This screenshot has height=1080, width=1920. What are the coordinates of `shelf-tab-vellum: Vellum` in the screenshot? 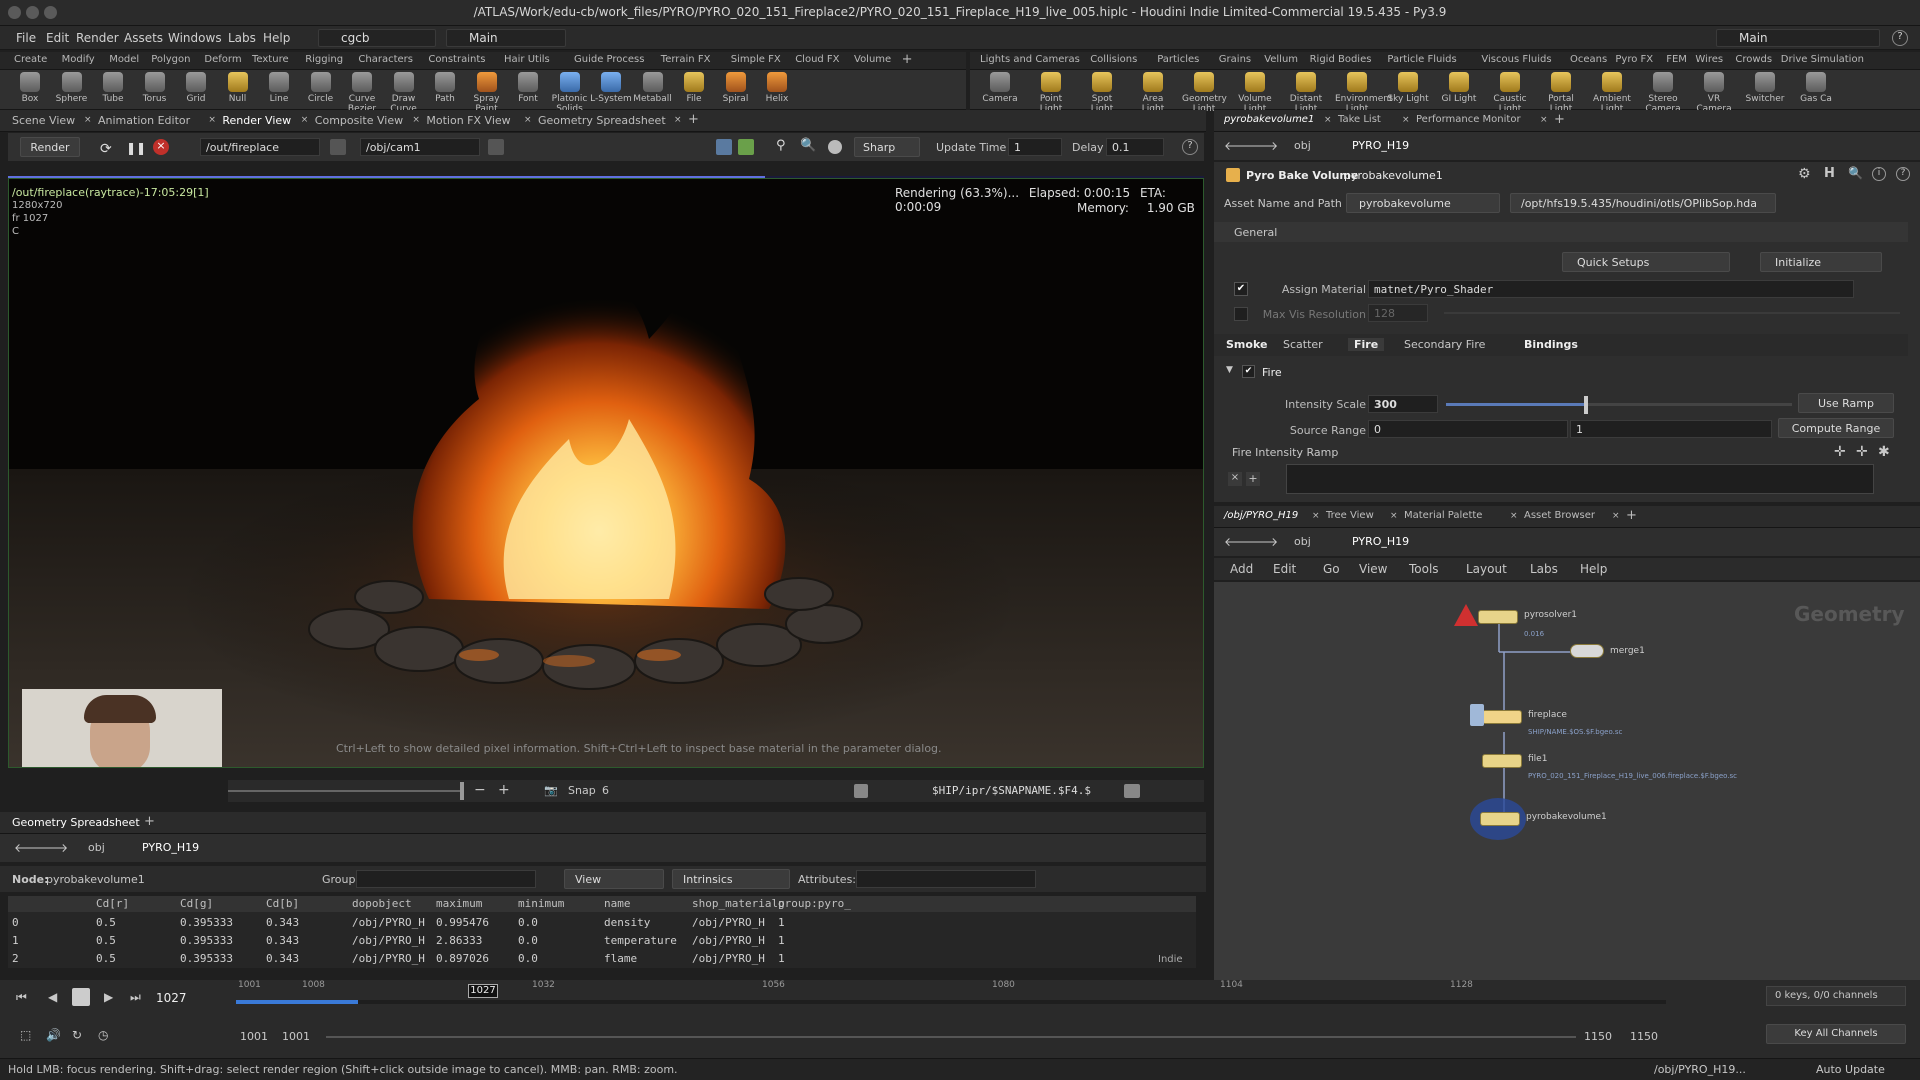 It's located at (1281, 59).